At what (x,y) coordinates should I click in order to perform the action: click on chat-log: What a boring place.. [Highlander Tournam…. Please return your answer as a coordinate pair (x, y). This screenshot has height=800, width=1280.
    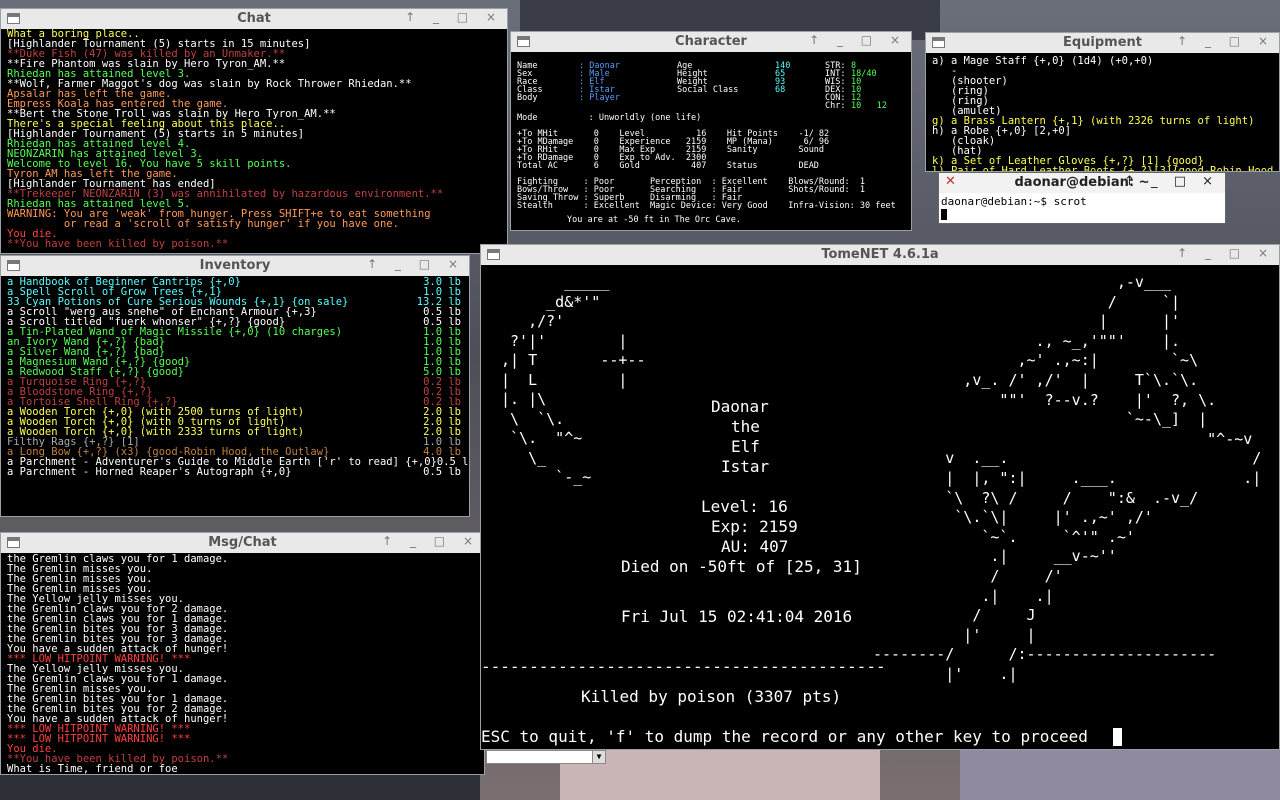
    Looking at the image, I should click on (254, 141).